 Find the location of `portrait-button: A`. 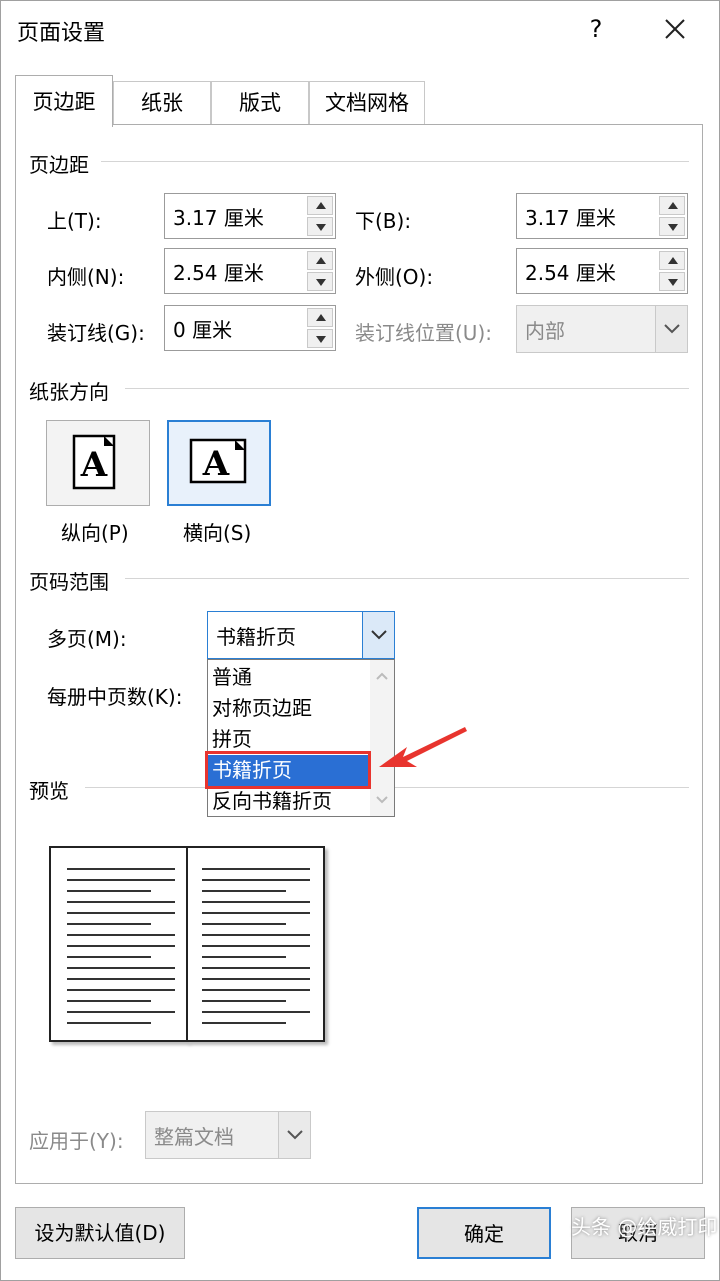

portrait-button: A is located at coordinates (98, 463).